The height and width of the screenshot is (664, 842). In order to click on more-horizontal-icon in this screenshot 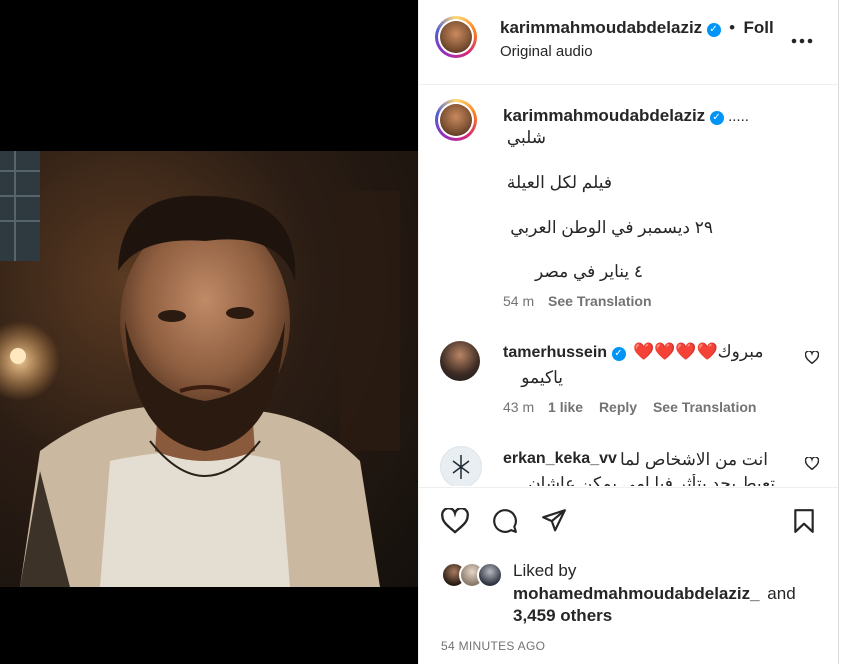, I will do `click(802, 37)`.